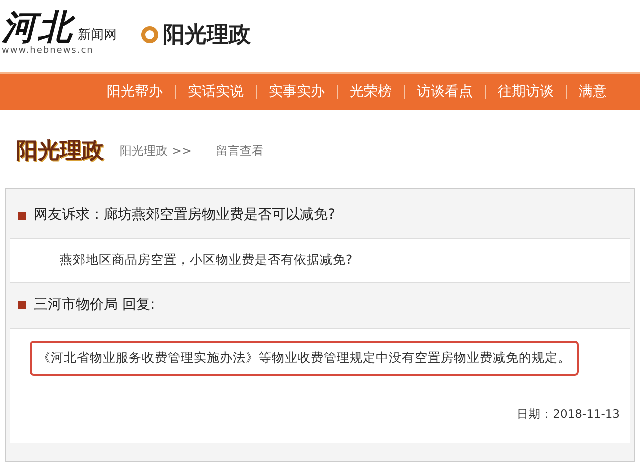 This screenshot has height=466, width=640. I want to click on body-text: 燕郊地区商品房空置，小区物业费是否有依据减免?, so click(206, 259).